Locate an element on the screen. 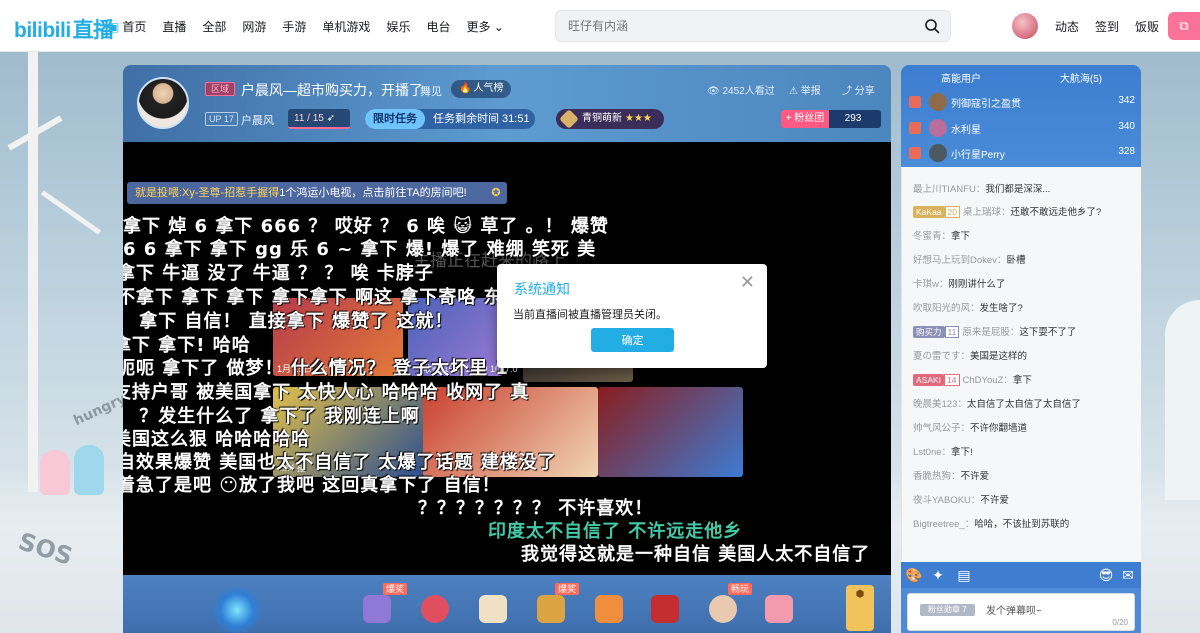 The height and width of the screenshot is (633, 1200). chat-text: 这下耍不了了 is located at coordinates (1048, 332).